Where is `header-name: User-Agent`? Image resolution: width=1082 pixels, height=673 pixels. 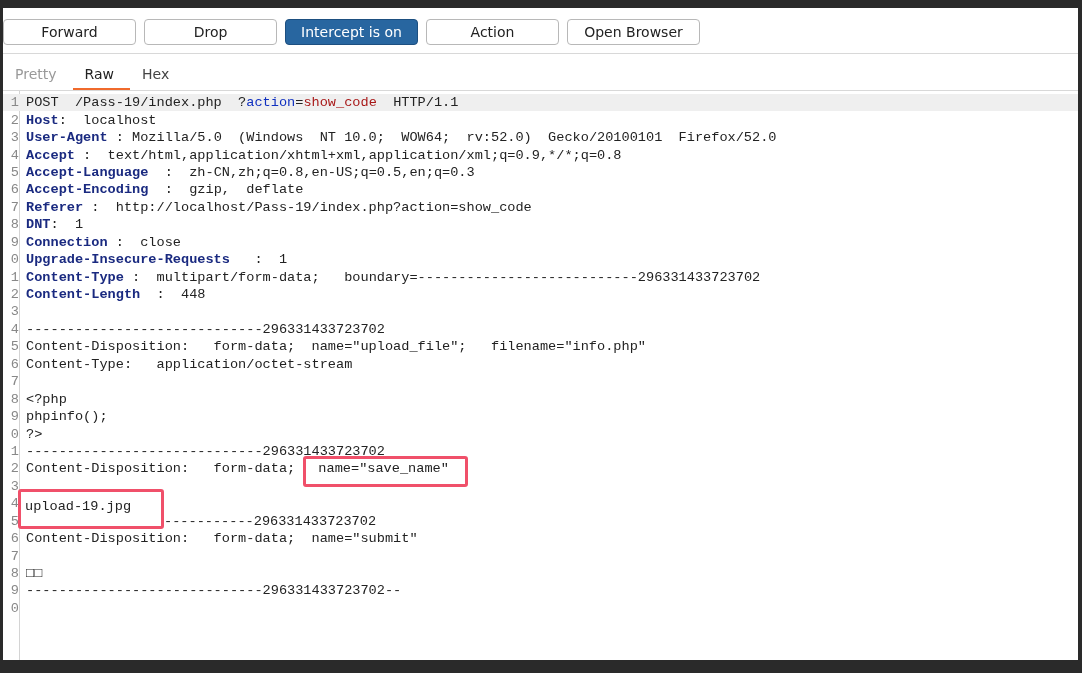 header-name: User-Agent is located at coordinates (67, 138).